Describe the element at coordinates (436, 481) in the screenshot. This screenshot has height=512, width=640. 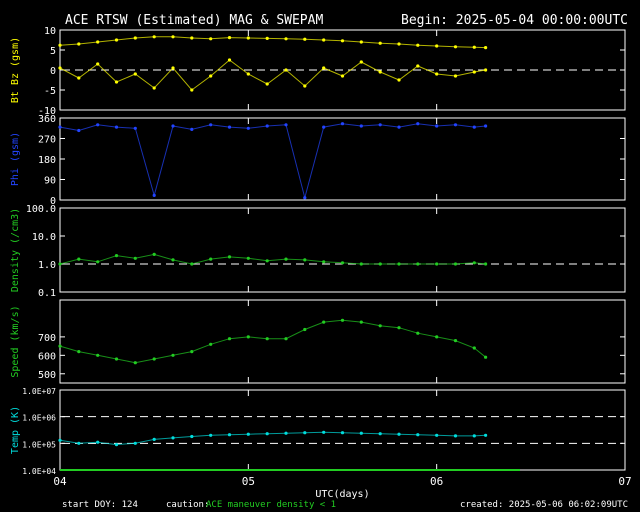
I see `x-tick-label: 06` at that location.